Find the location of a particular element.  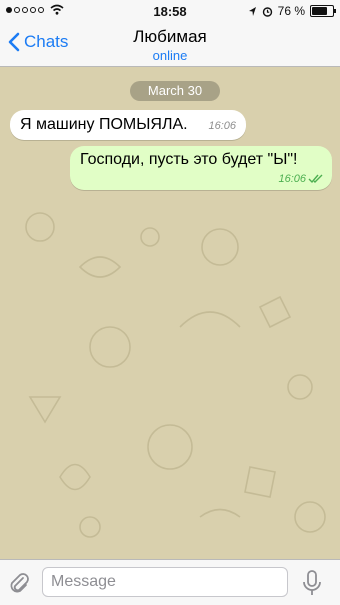

paperclip-icon is located at coordinates (19, 583).